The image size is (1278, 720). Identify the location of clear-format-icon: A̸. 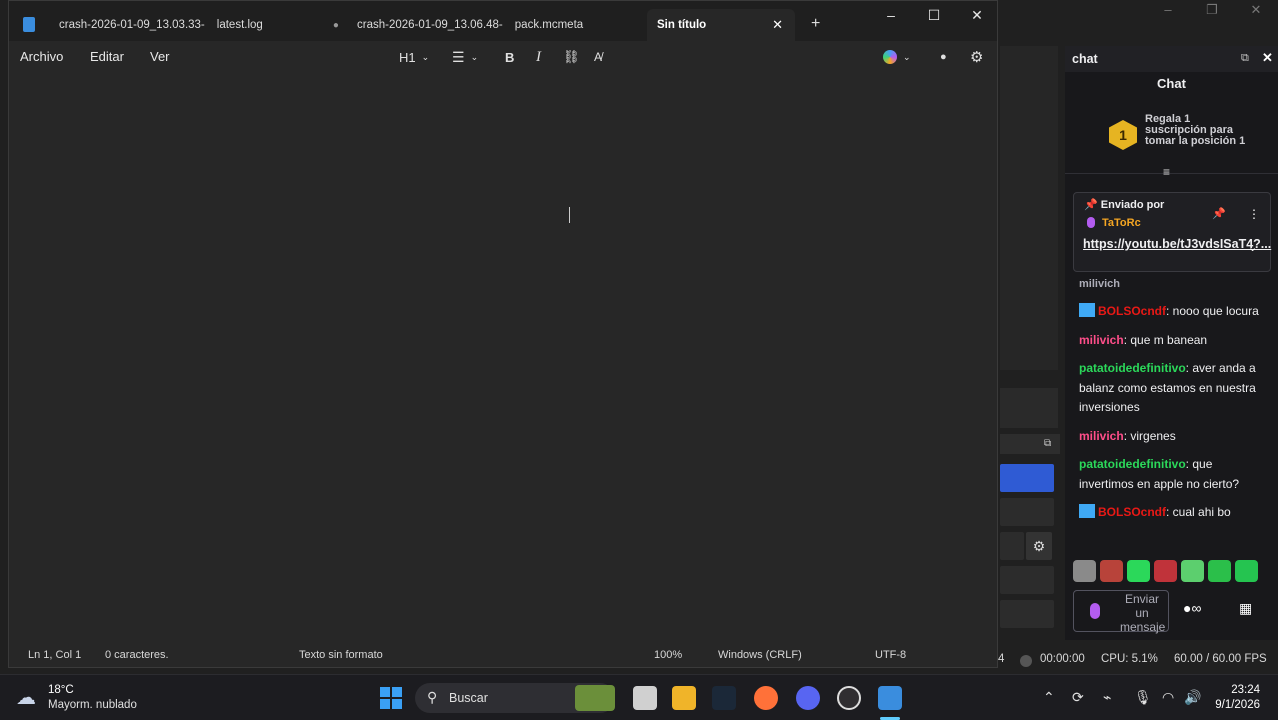
(598, 57).